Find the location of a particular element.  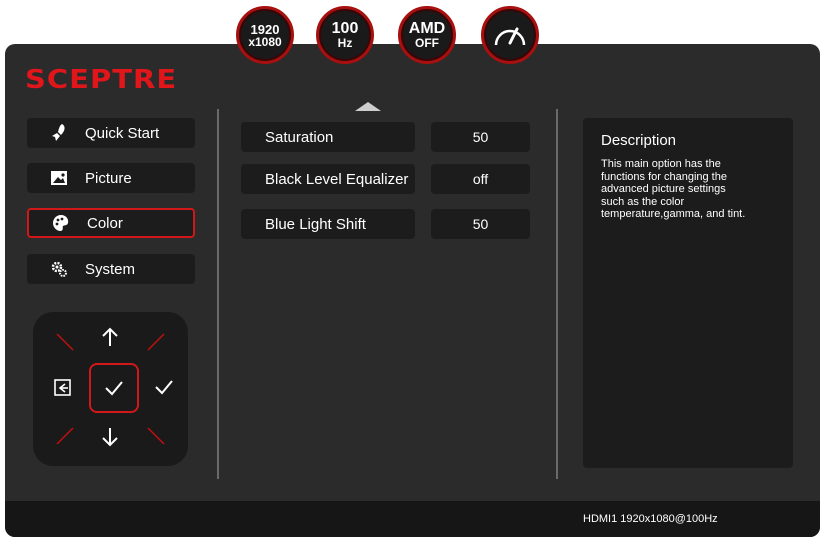

menu-item-system: System is located at coordinates (111, 269).